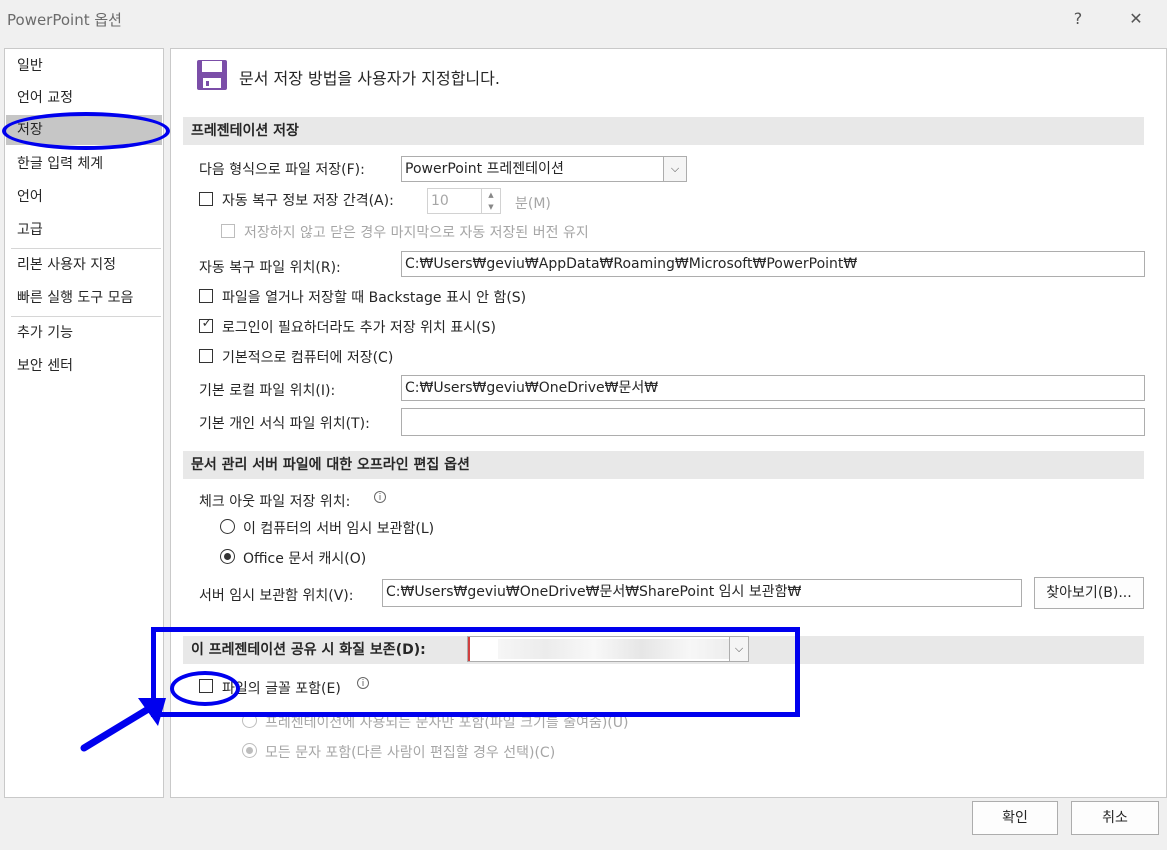 This screenshot has width=1167, height=850. What do you see at coordinates (663, 465) in the screenshot?
I see `section-offline-editing: 문서 관리 서버 파일에 대한 오프라인 편집 옵션` at bounding box center [663, 465].